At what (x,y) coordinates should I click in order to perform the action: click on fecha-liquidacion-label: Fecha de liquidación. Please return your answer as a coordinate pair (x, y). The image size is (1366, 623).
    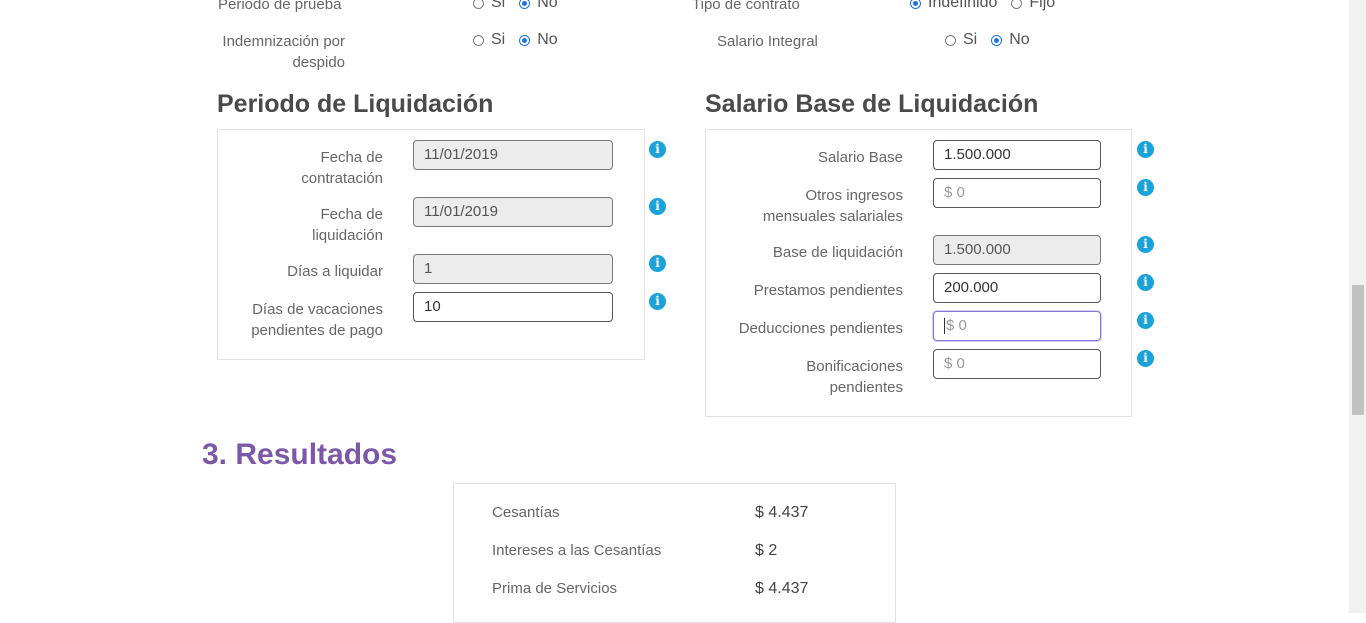
    Looking at the image, I should click on (347, 225).